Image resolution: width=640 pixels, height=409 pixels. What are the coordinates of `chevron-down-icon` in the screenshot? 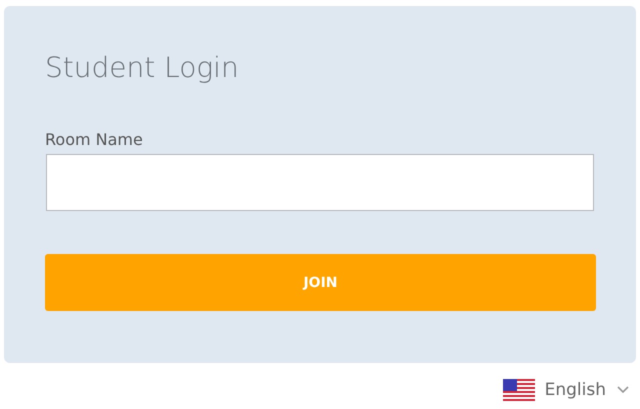 It's located at (623, 390).